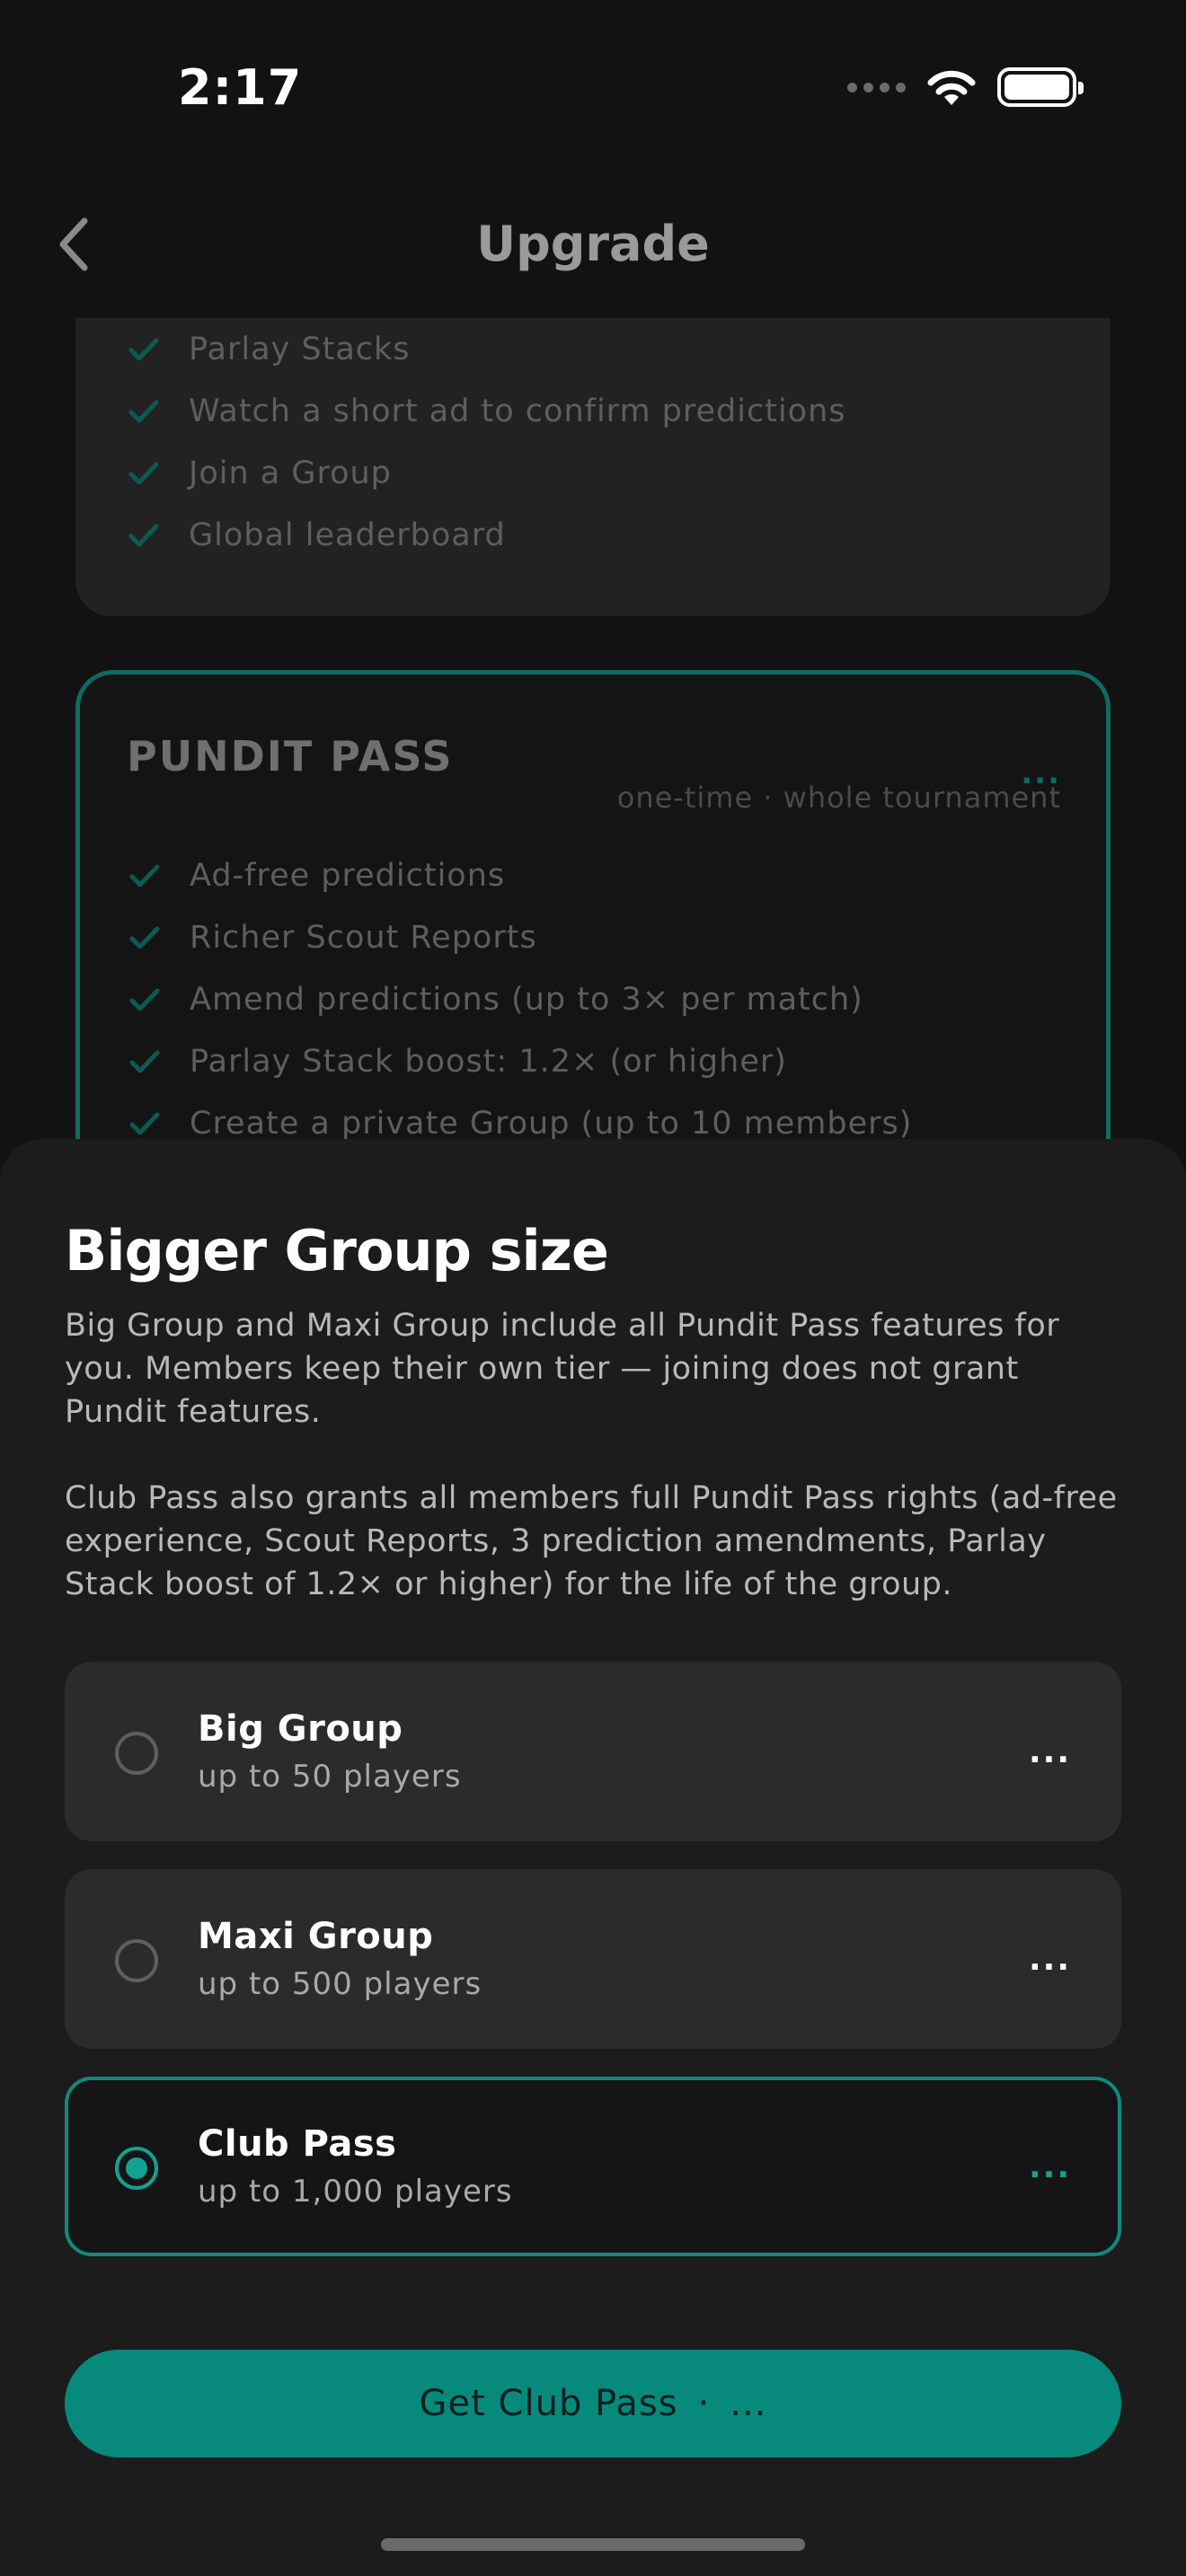  I want to click on battery-icon, so click(1040, 87).